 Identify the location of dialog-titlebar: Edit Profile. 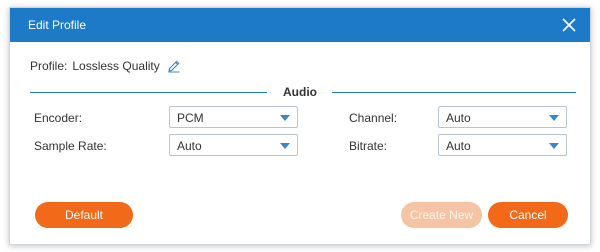
(300, 25).